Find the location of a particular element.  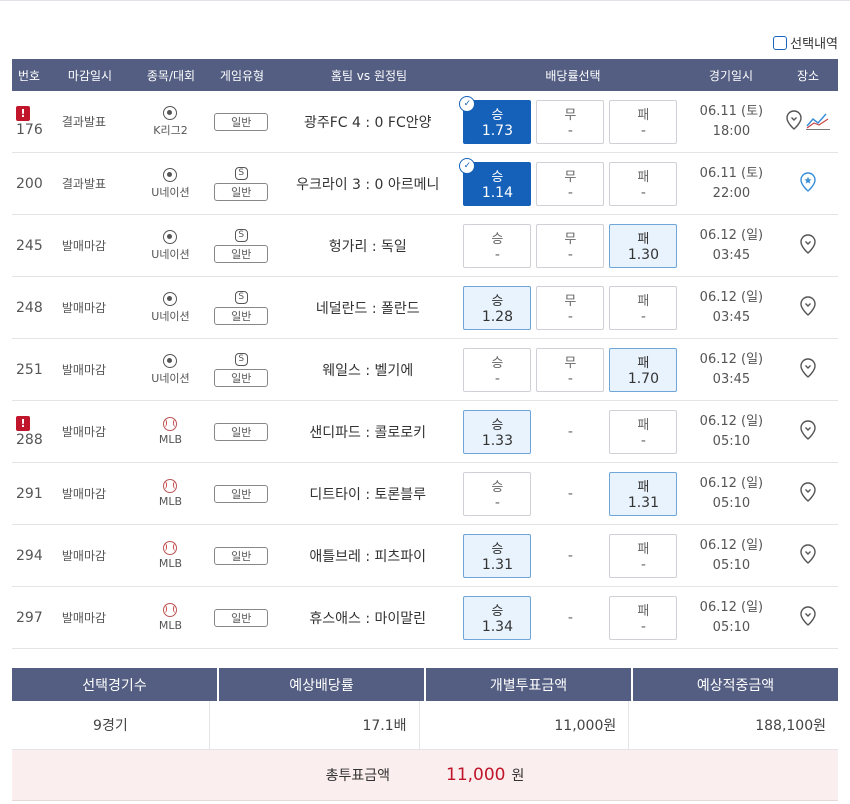

cell-datetime: 06.12 (일) 05:10 is located at coordinates (732, 493).